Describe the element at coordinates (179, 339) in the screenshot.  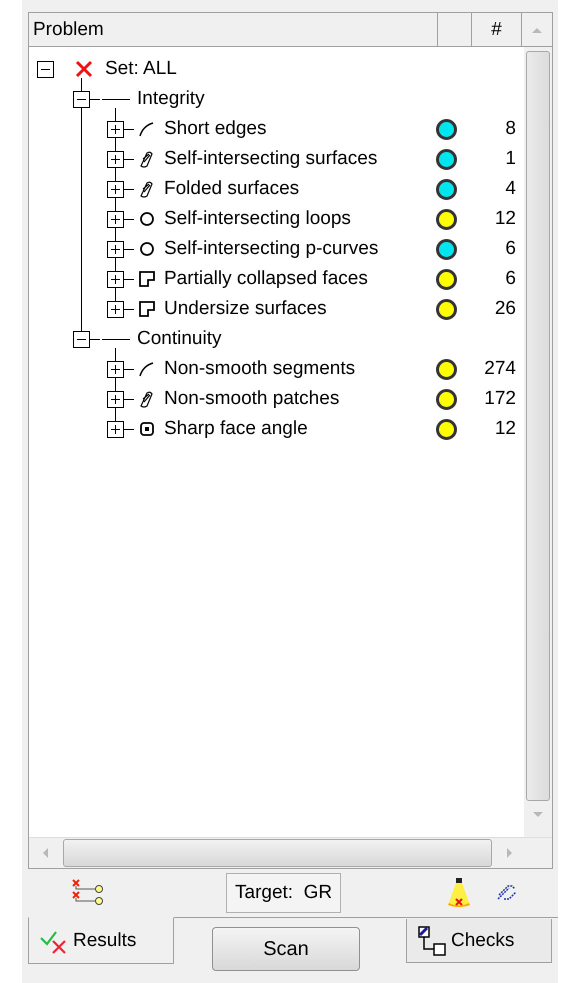
I see `tree-item: Continuity` at that location.